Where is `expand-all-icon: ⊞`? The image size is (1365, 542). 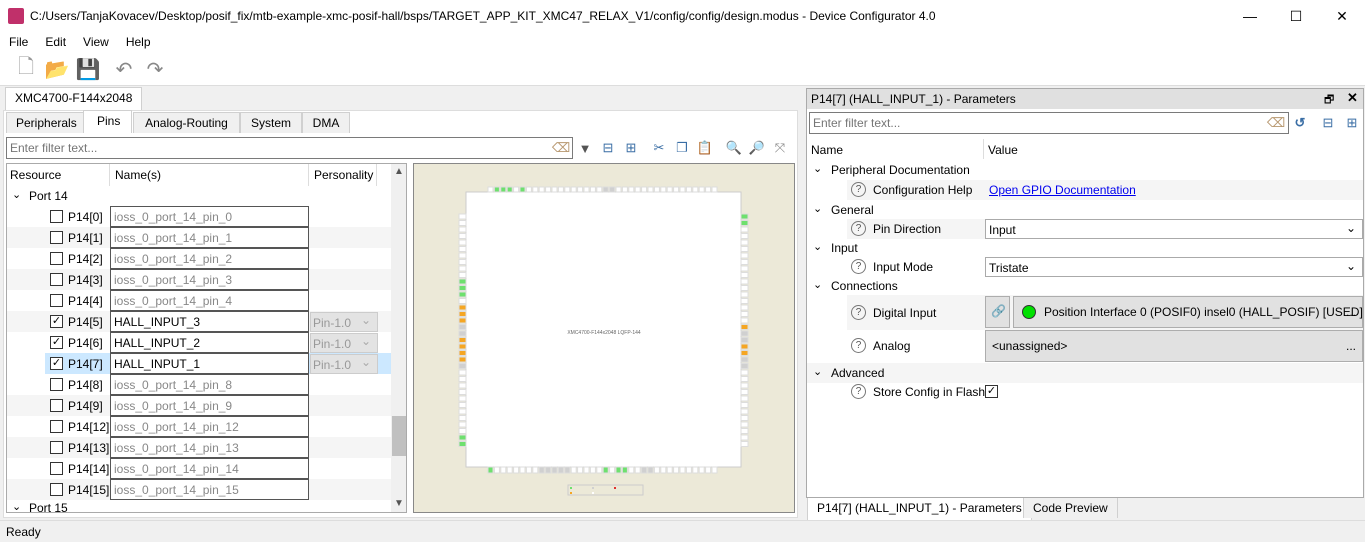 expand-all-icon: ⊞ is located at coordinates (631, 148).